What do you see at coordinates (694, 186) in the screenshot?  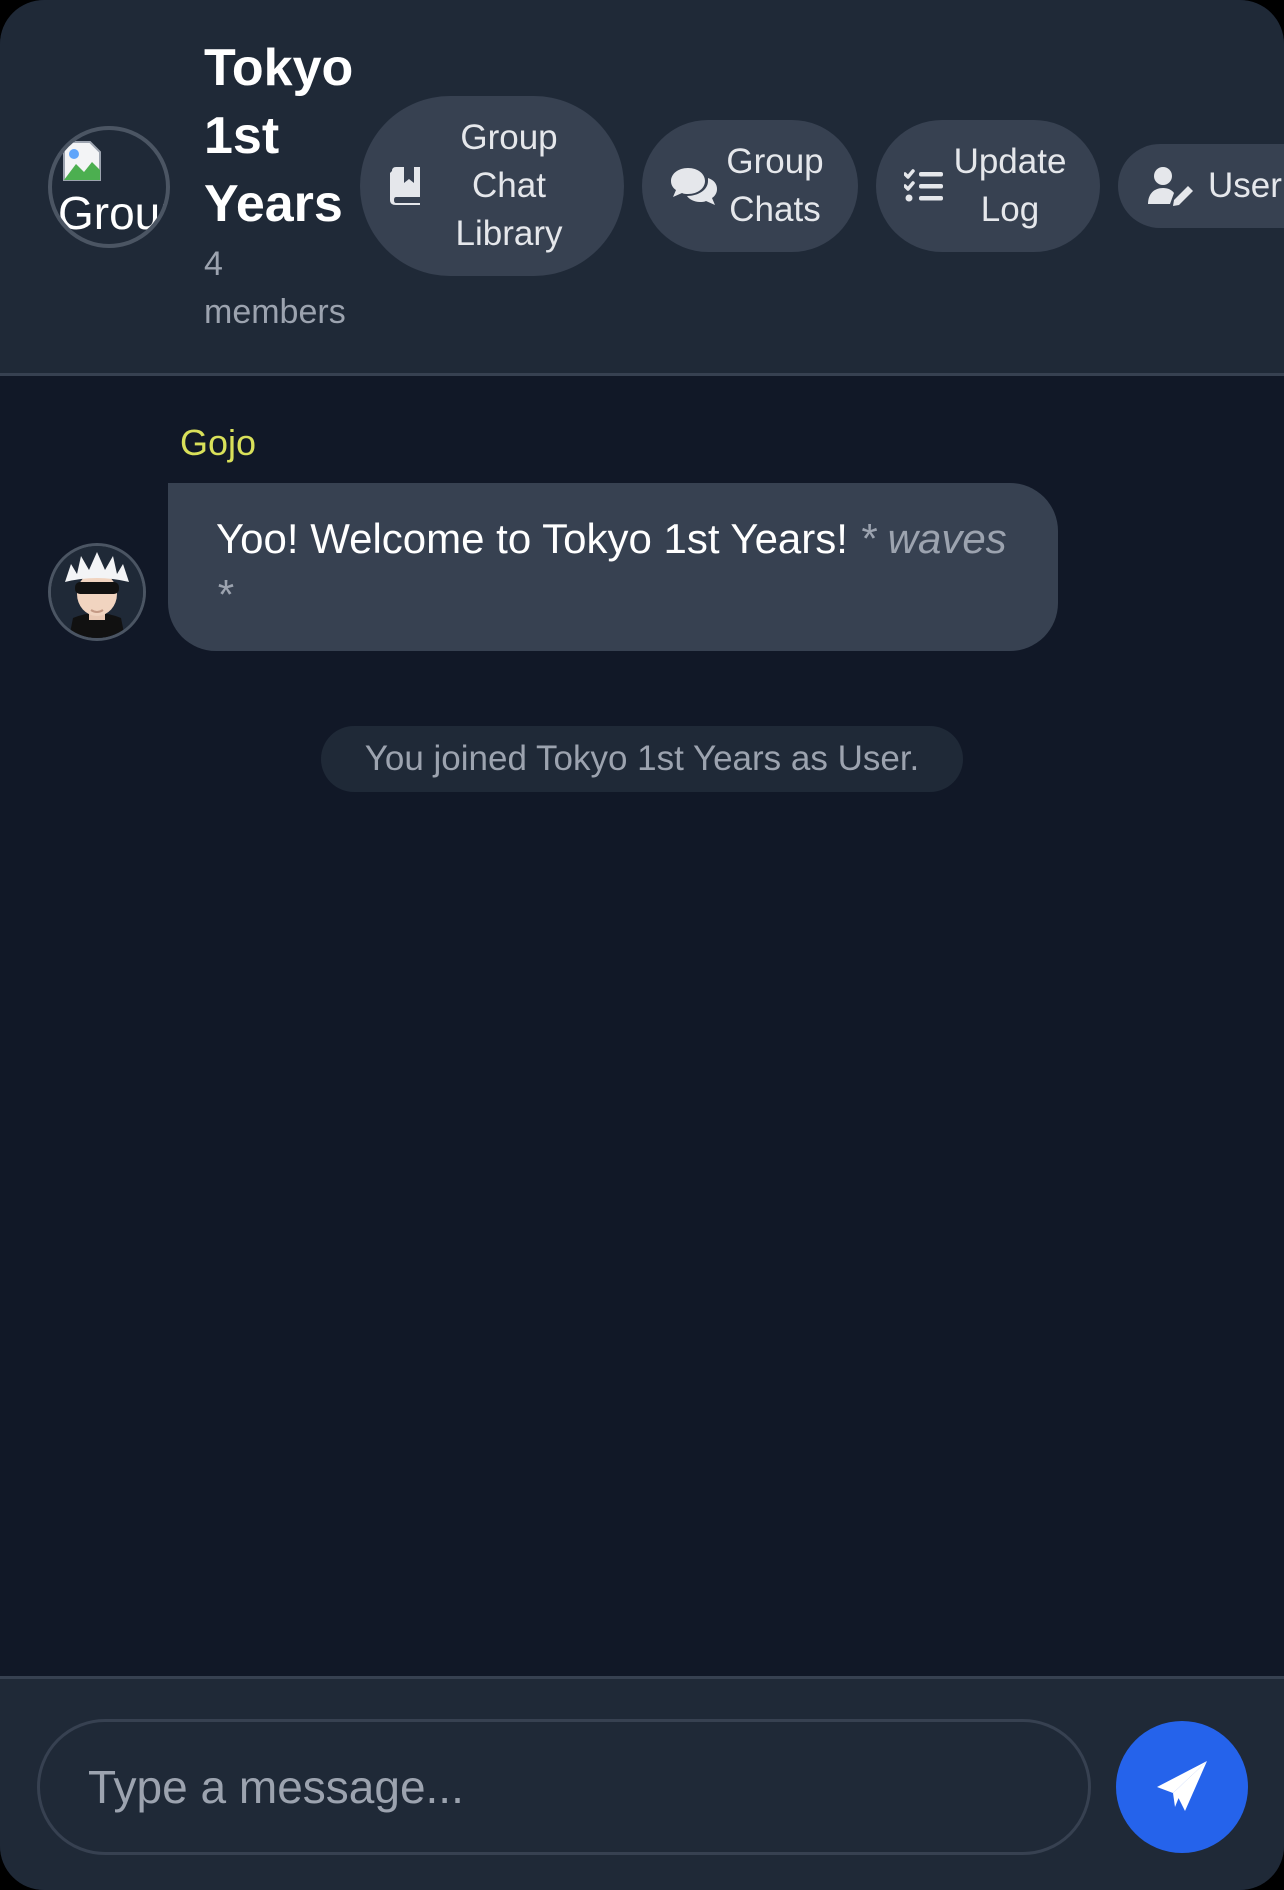 I see `comments-icon` at bounding box center [694, 186].